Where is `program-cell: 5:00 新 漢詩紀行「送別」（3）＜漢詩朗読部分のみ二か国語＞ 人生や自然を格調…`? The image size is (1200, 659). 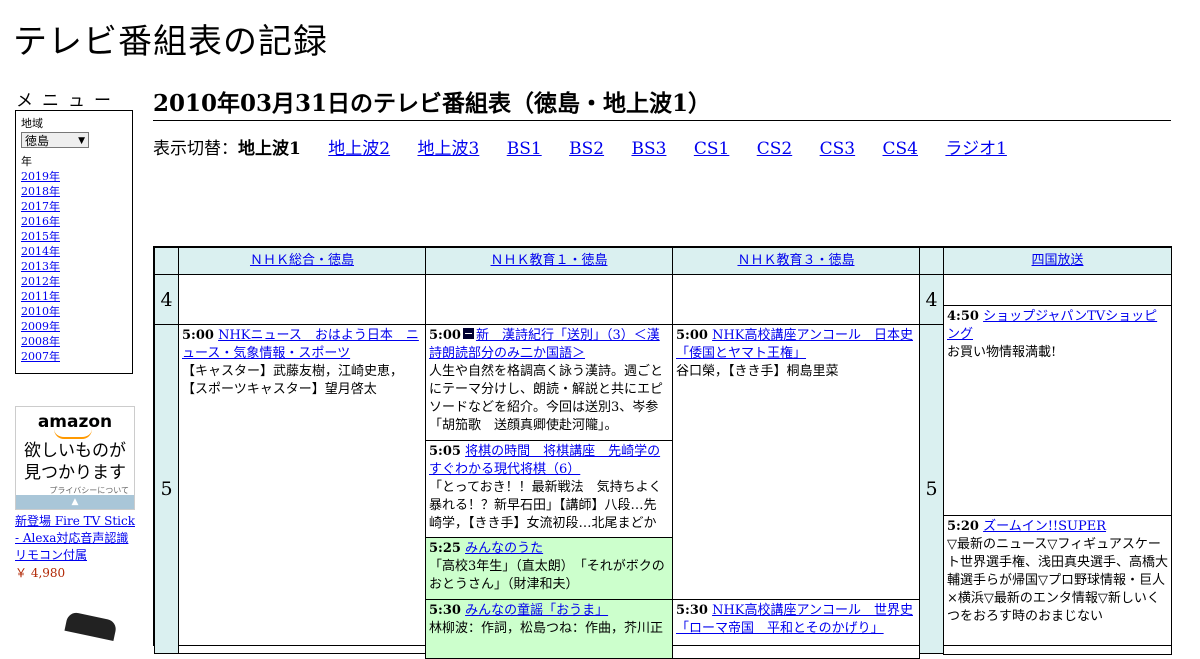
program-cell: 5:00 新 漢詩紀行「送別」（3）＜漢詩朗読部分のみ二か国語＞ 人生や自然を格調… is located at coordinates (549, 382).